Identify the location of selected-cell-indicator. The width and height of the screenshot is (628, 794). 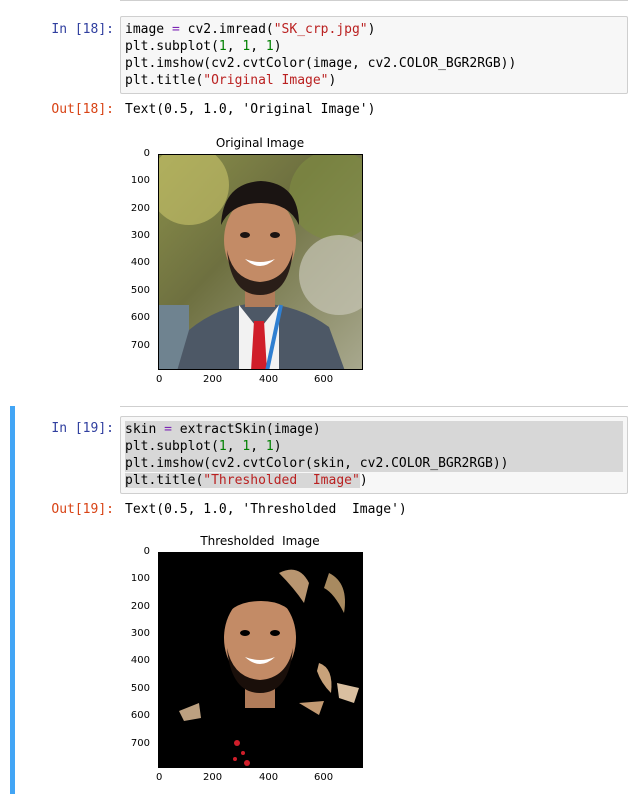
(12, 600).